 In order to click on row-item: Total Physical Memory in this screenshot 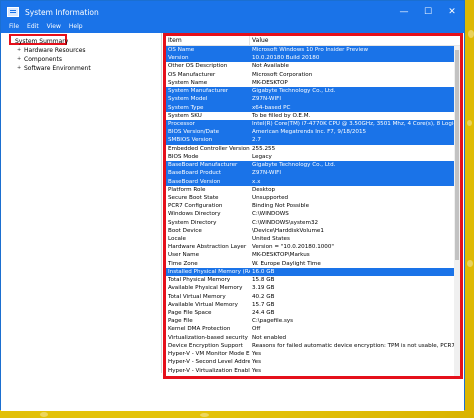, I will do `click(199, 280)`.